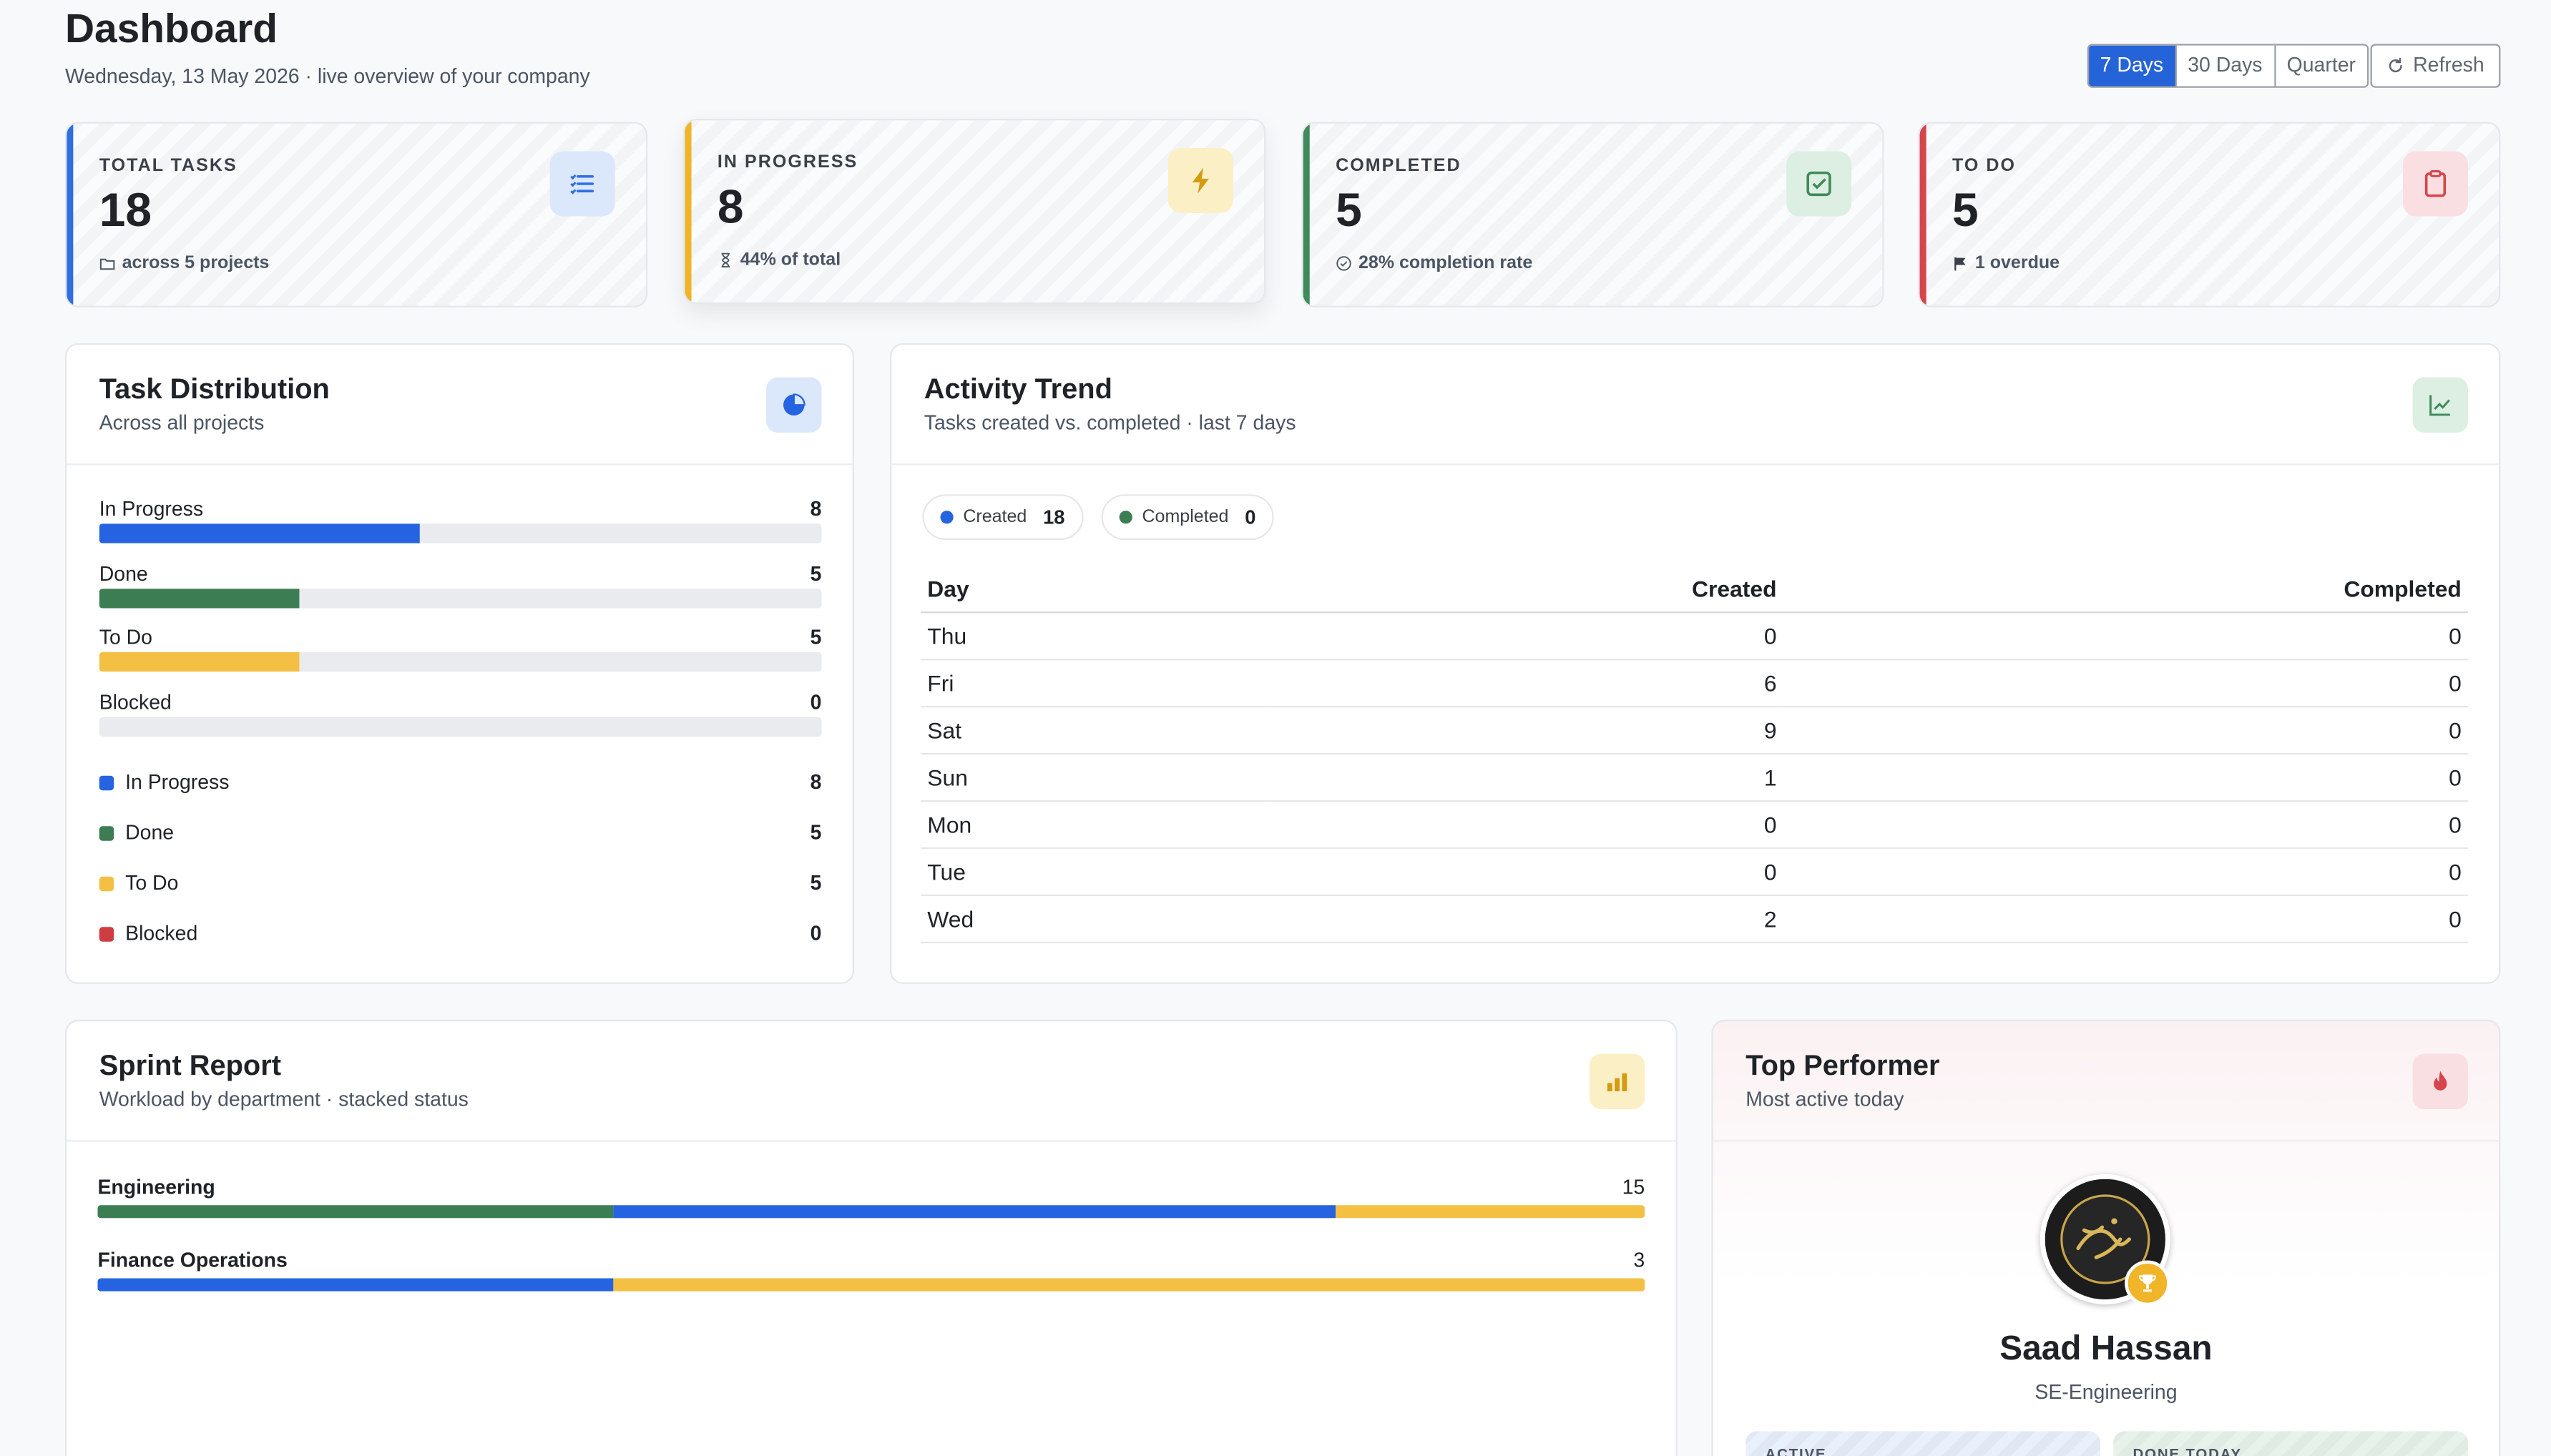 The height and width of the screenshot is (1456, 2551). What do you see at coordinates (726, 260) in the screenshot?
I see `hourglass-icon` at bounding box center [726, 260].